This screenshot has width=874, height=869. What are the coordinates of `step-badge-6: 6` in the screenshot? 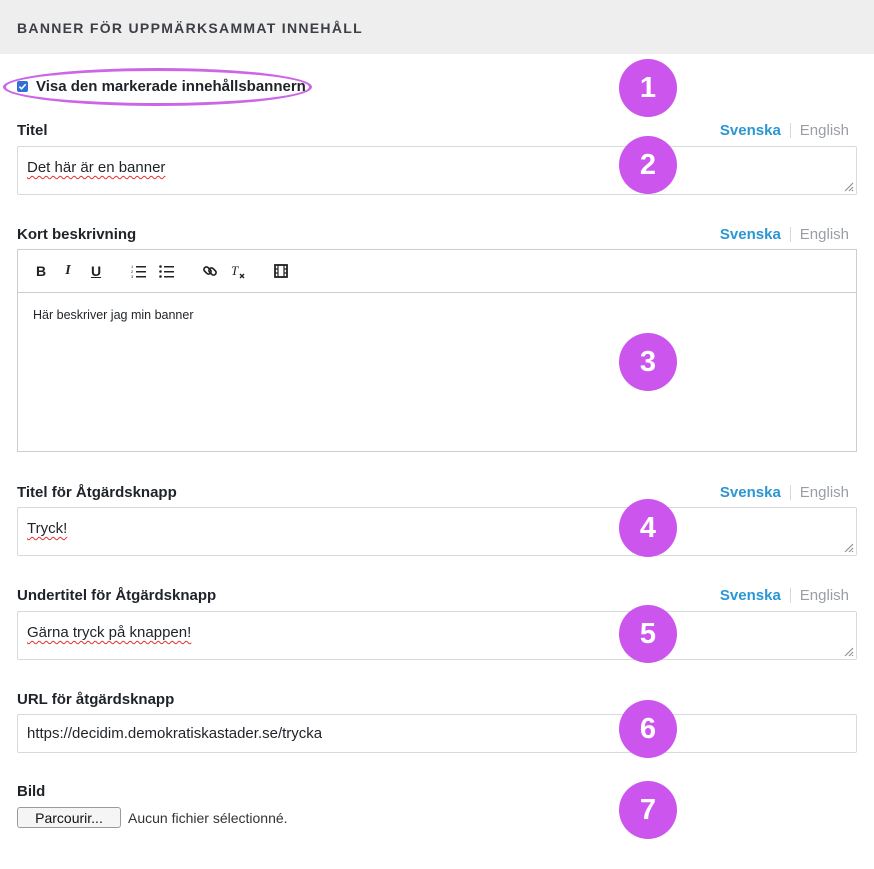 It's located at (648, 729).